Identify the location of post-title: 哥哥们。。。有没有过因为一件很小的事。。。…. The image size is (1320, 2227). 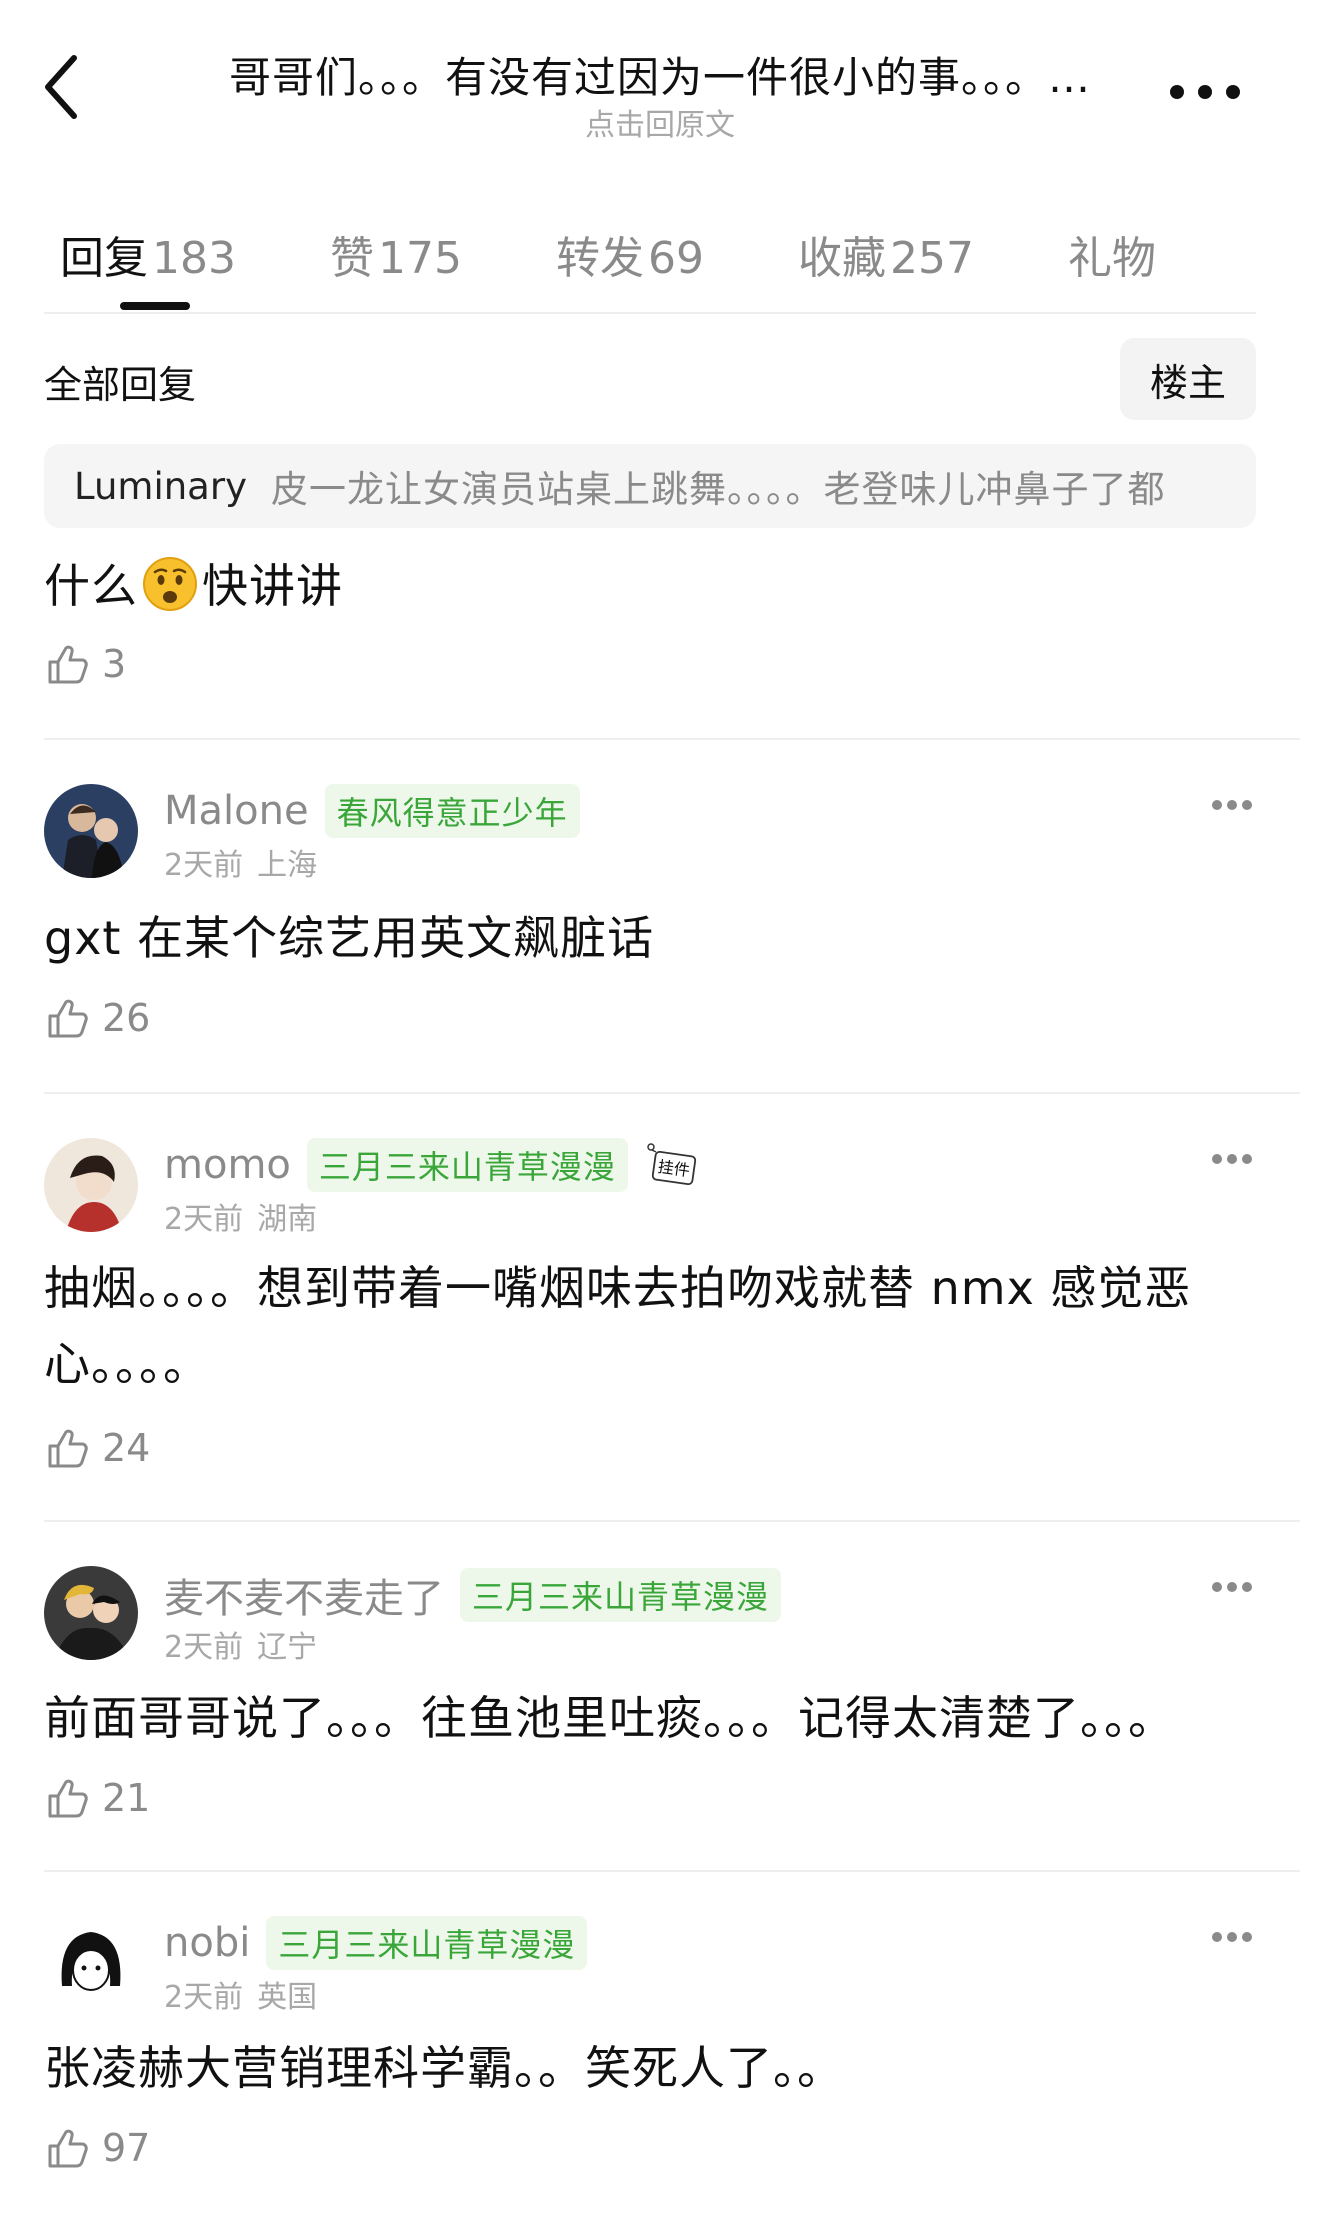
(660, 74).